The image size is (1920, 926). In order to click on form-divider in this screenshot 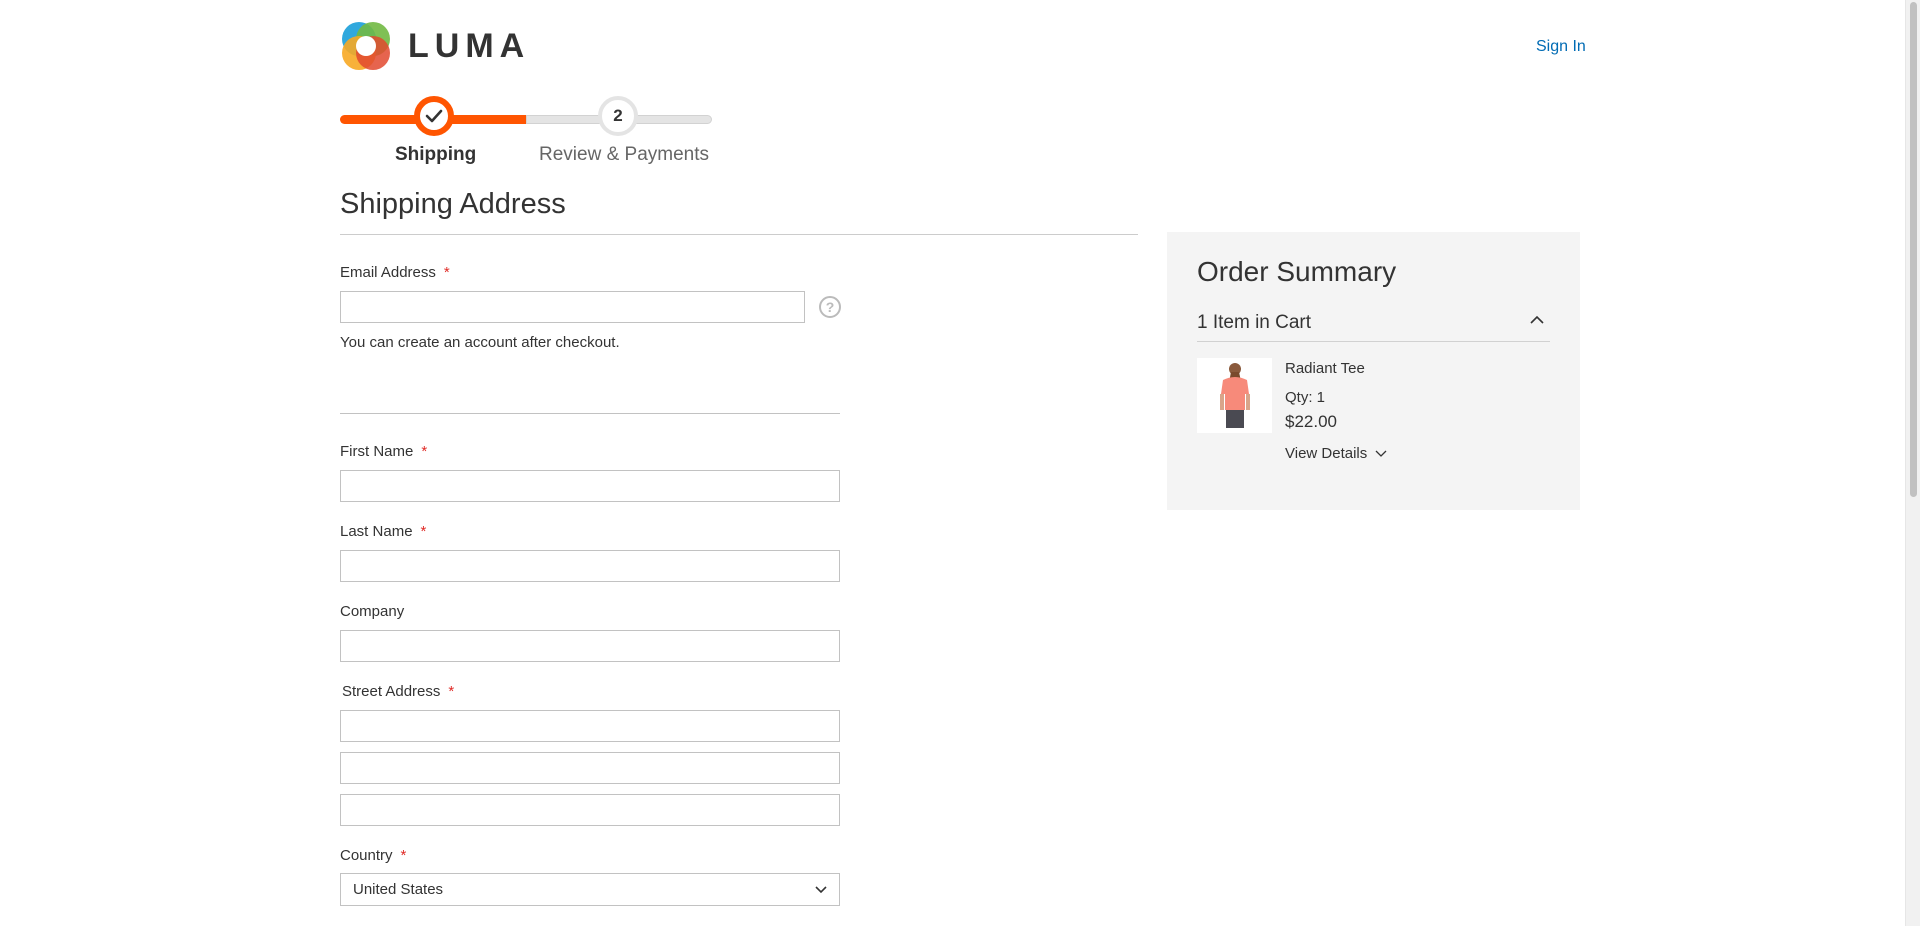, I will do `click(590, 413)`.